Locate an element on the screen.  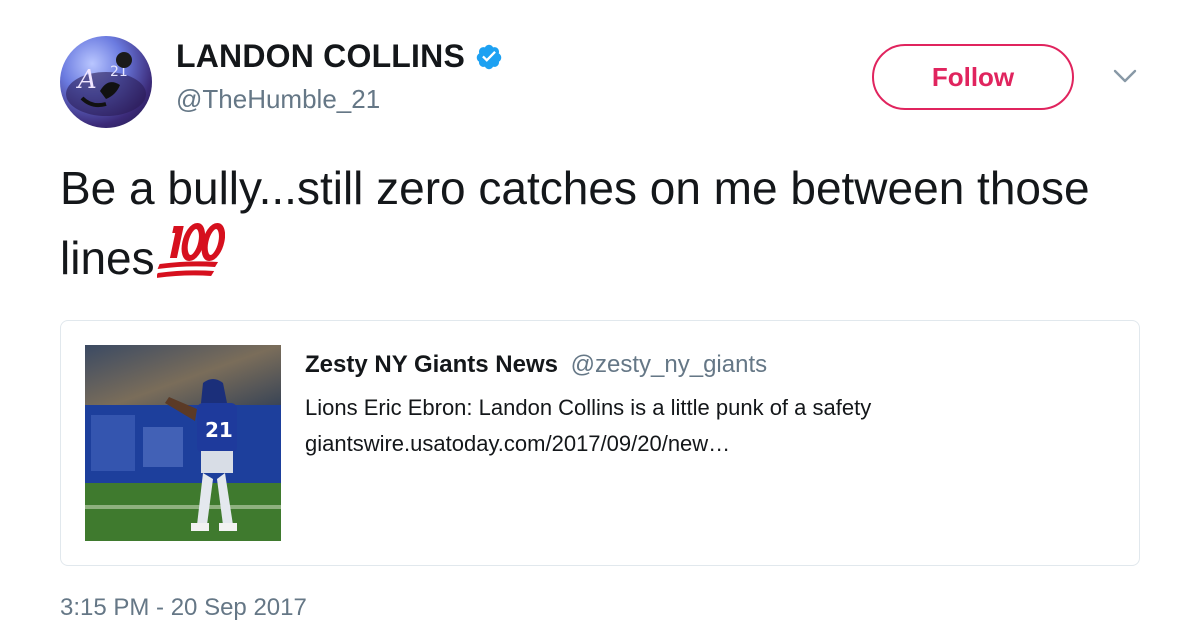
verified-badge-icon is located at coordinates (489, 57).